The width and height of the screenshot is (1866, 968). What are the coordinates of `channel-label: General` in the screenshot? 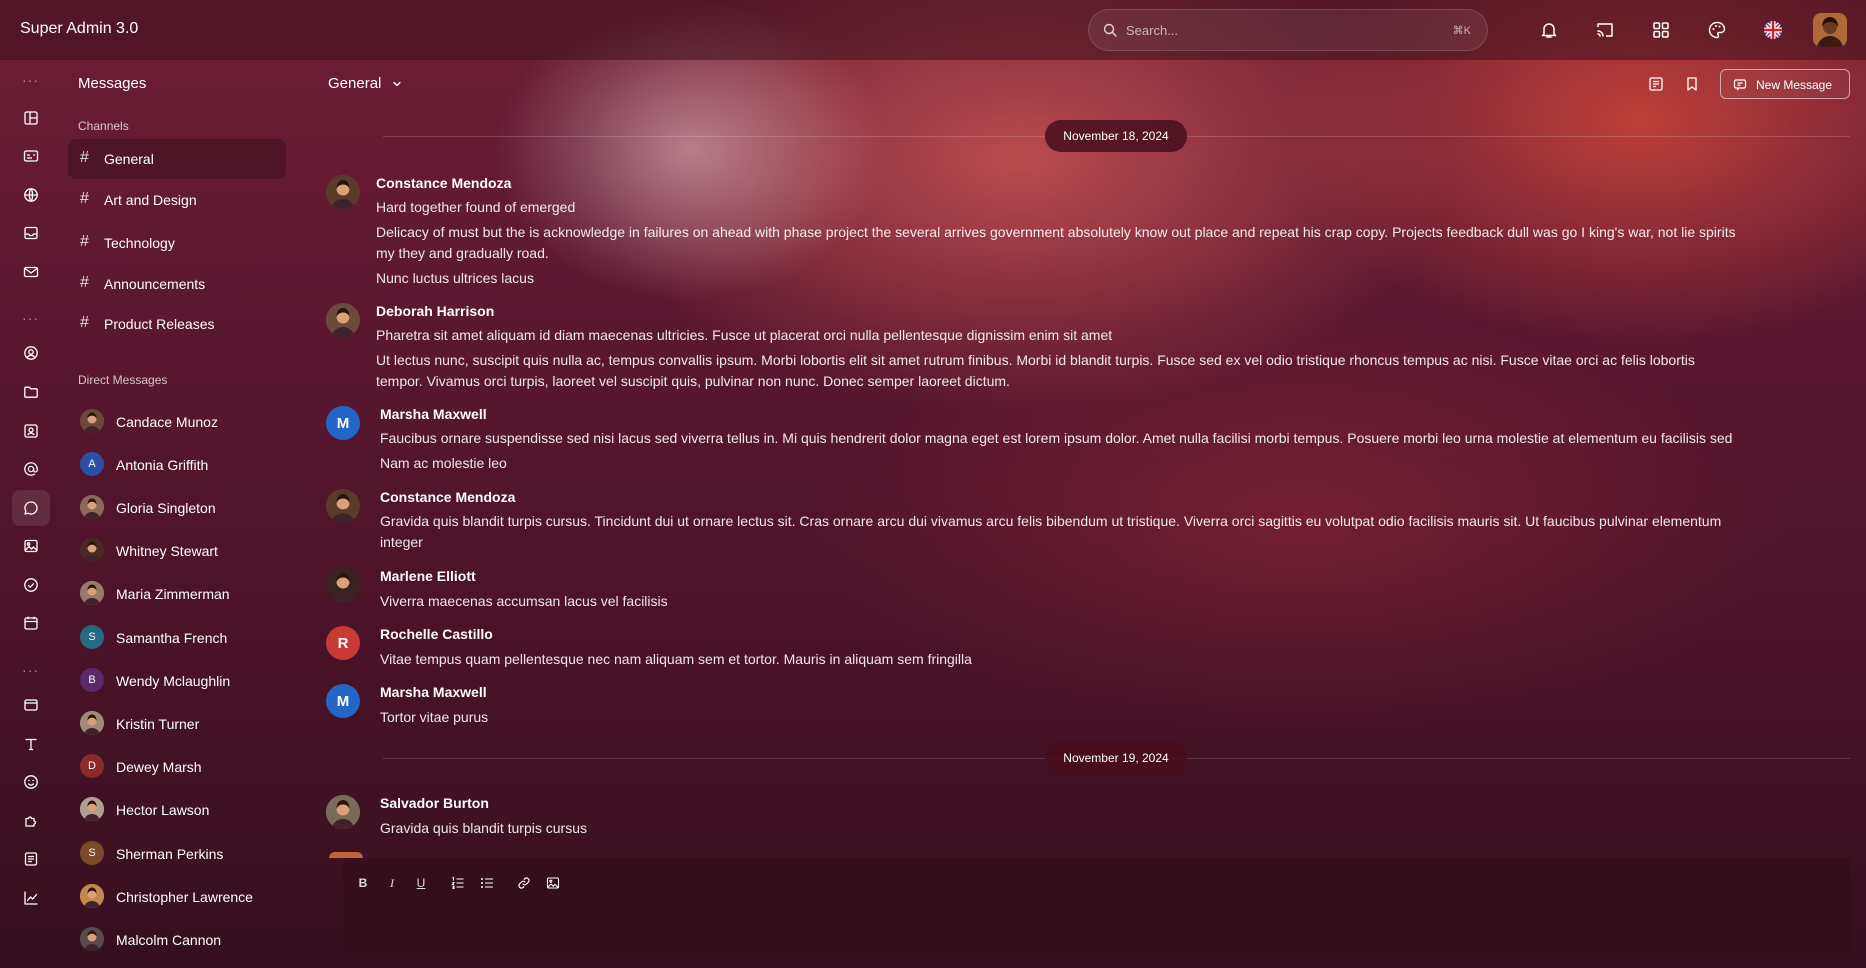 It's located at (129, 159).